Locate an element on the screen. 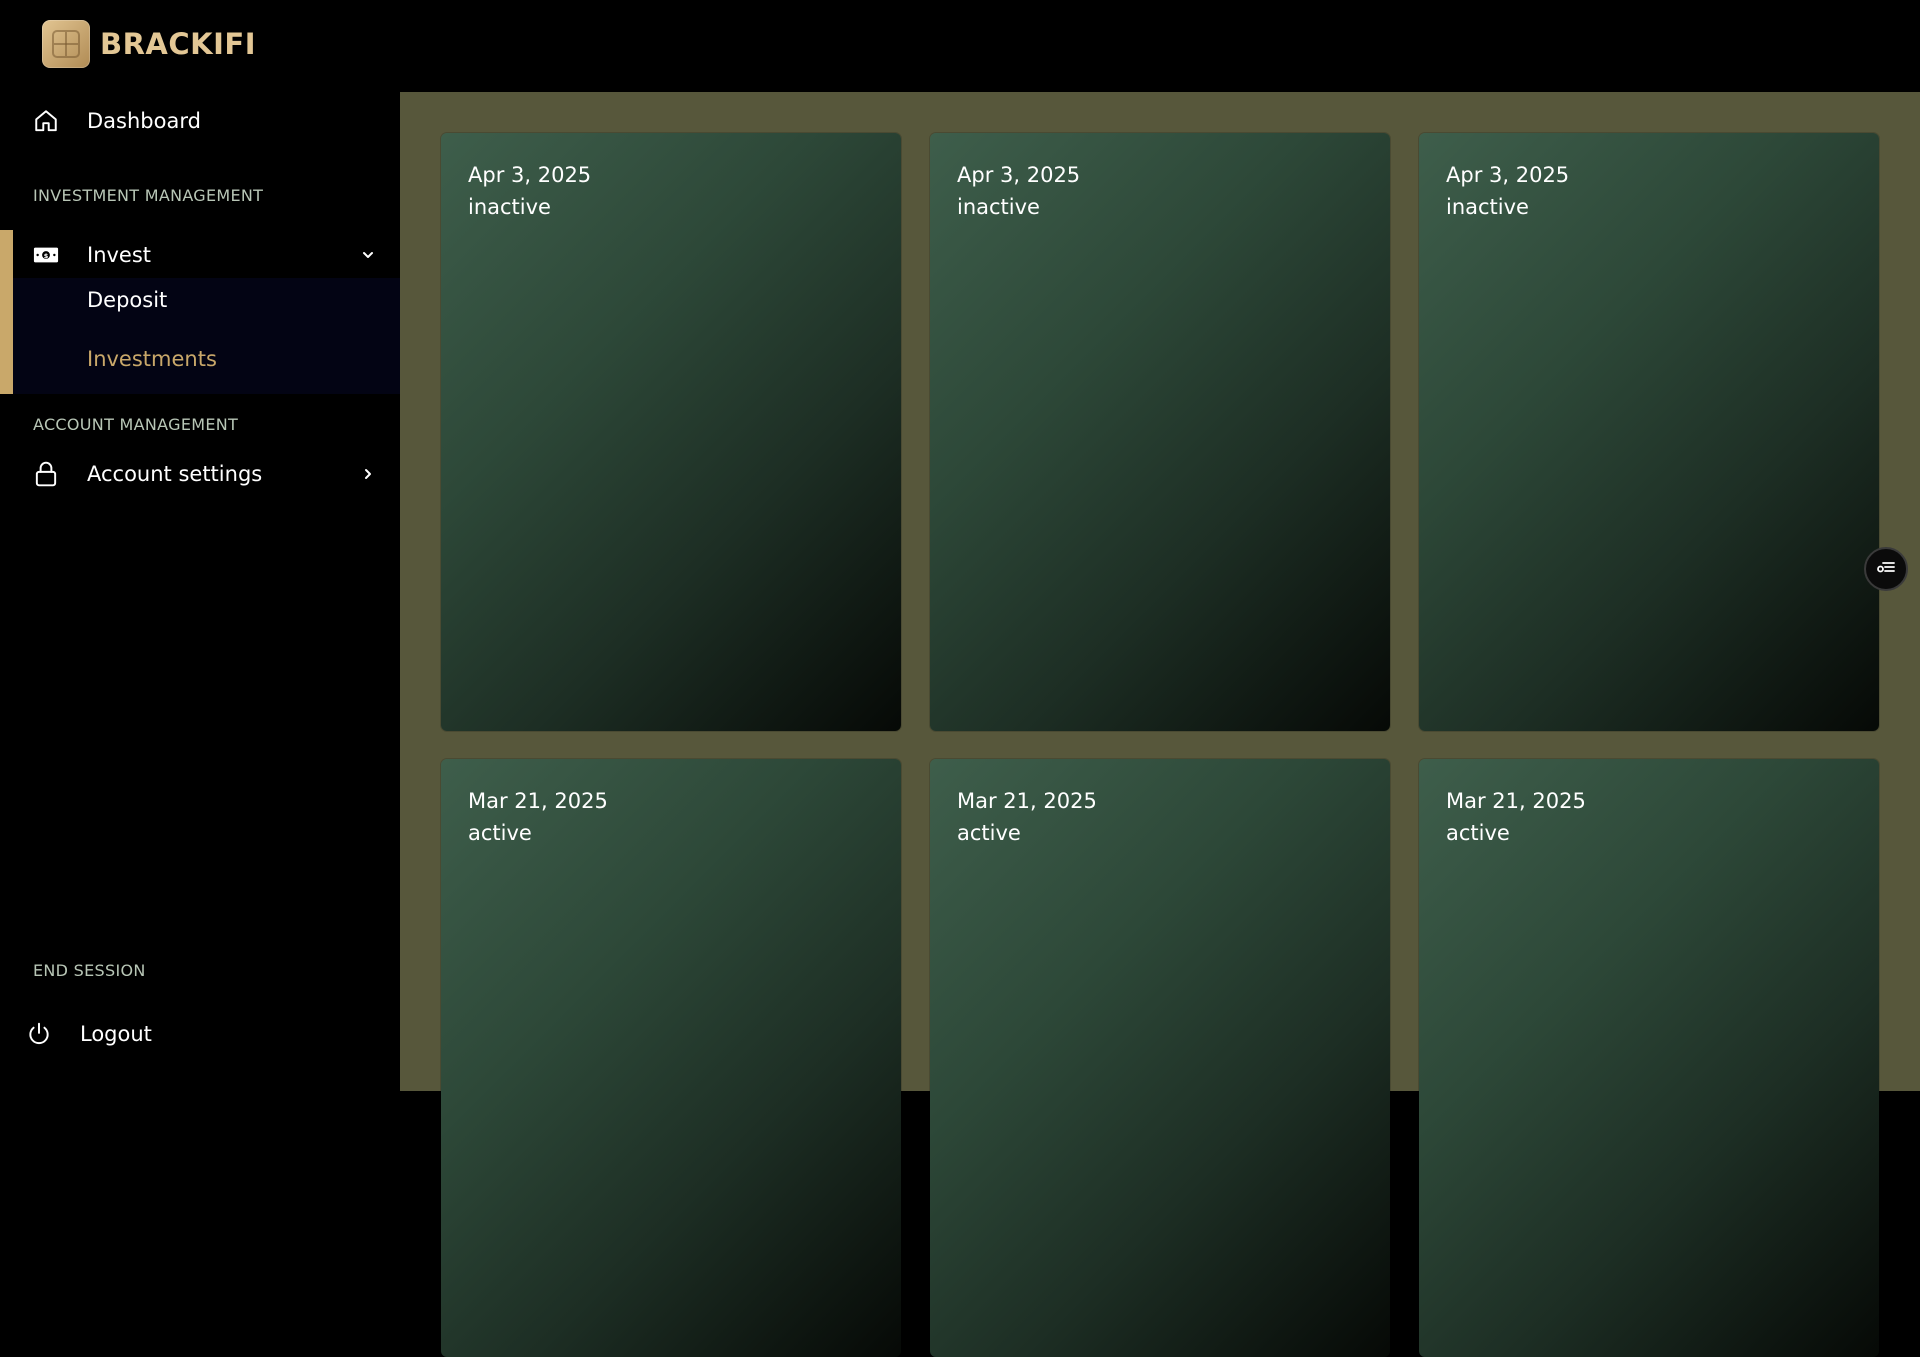 This screenshot has width=1920, height=1357. sidebar-item-label: Invest is located at coordinates (119, 255).